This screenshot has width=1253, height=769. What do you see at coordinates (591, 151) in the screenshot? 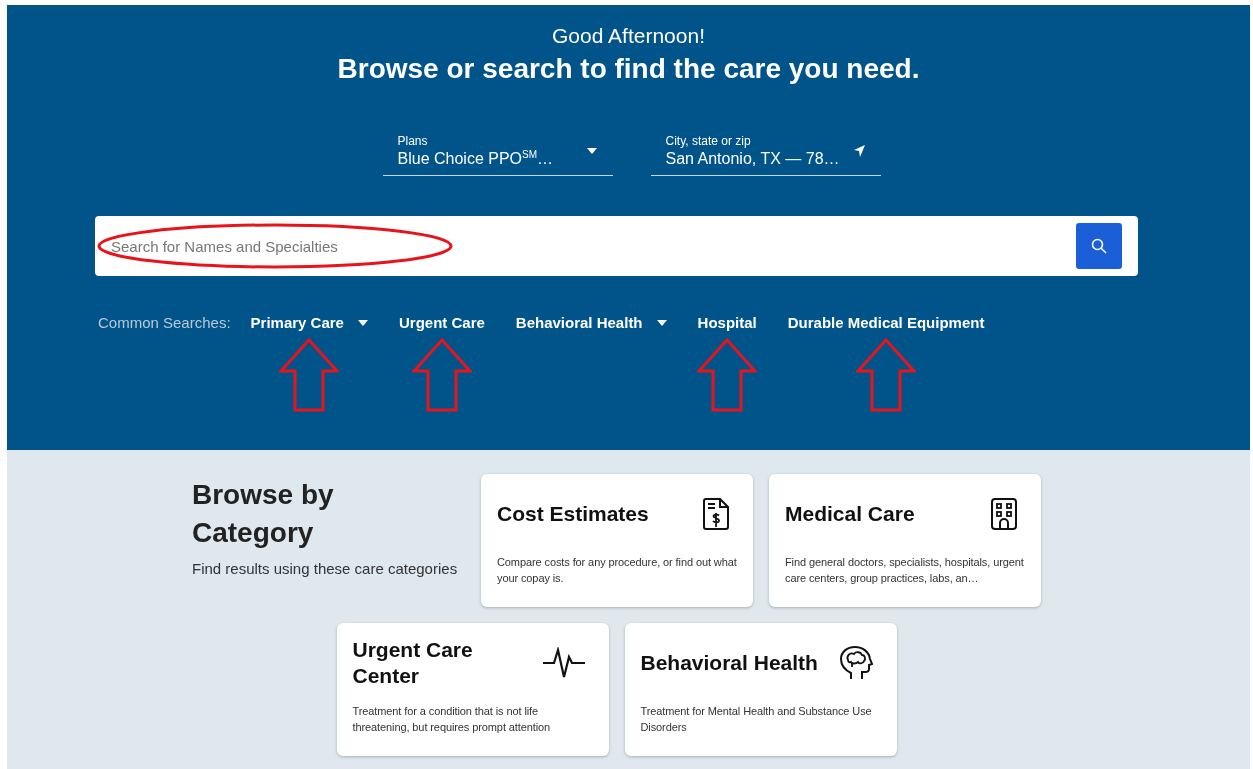
I see `caret-icon` at bounding box center [591, 151].